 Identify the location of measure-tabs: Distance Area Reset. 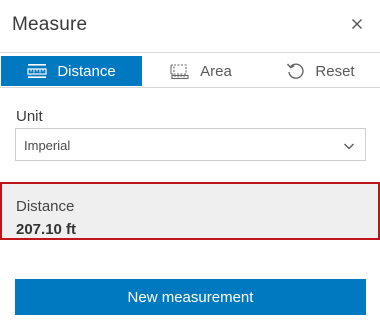
(190, 70).